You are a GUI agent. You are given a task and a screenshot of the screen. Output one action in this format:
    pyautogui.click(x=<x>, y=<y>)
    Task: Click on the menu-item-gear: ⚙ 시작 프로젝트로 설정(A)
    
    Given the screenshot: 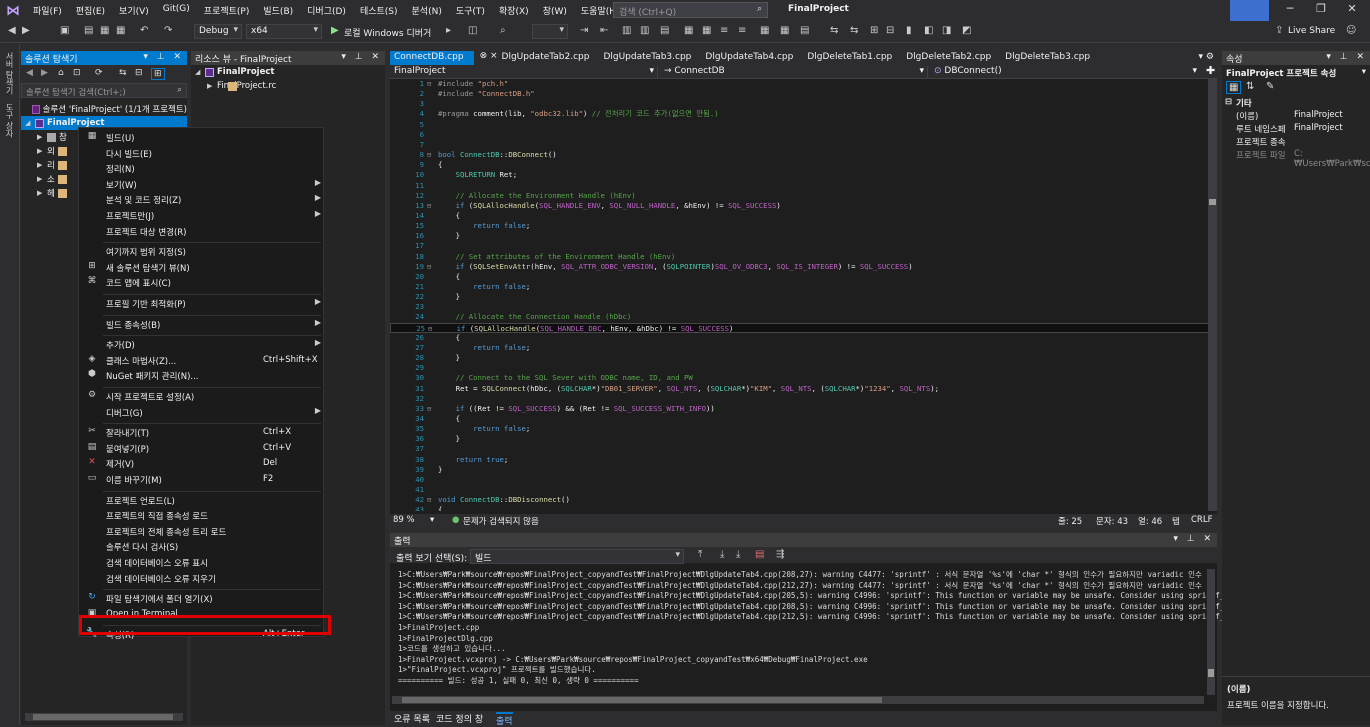 What is the action you would take?
    pyautogui.click(x=202, y=397)
    